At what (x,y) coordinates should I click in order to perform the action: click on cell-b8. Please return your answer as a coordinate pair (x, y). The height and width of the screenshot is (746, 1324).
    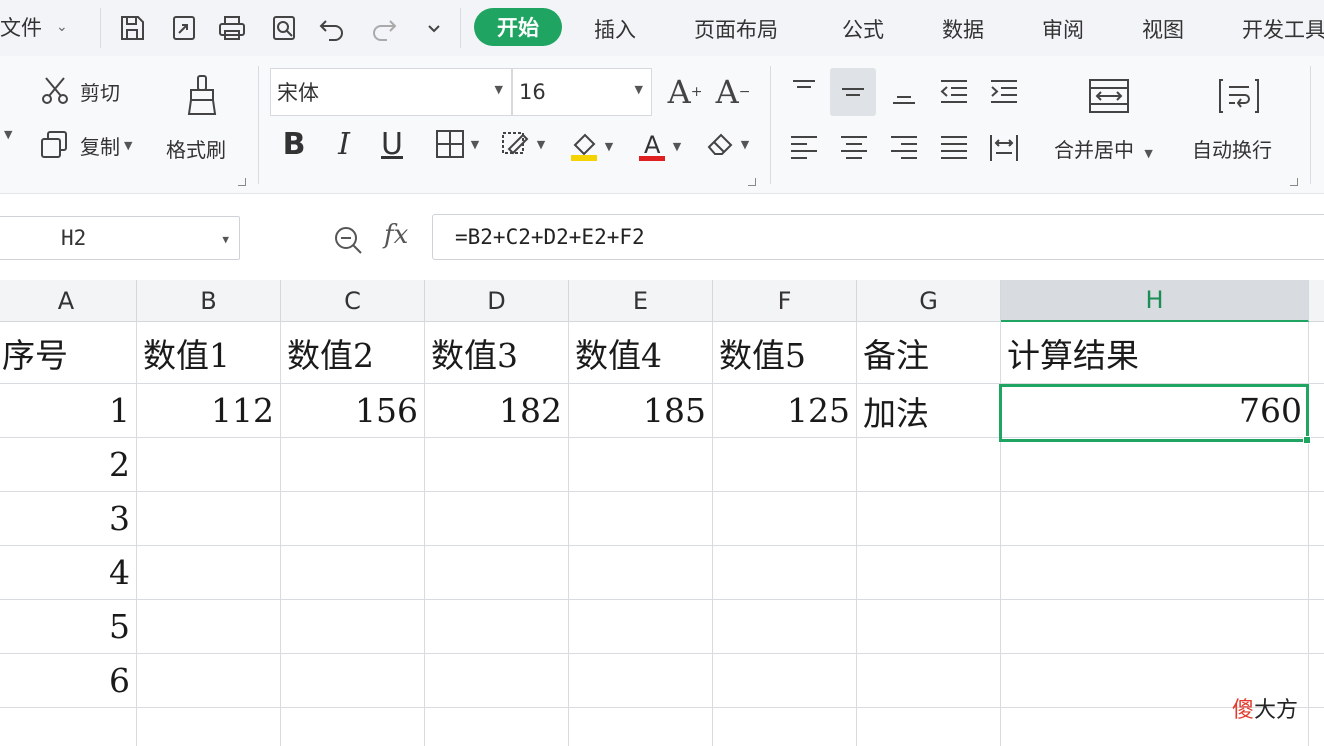
    Looking at the image, I should click on (209, 727).